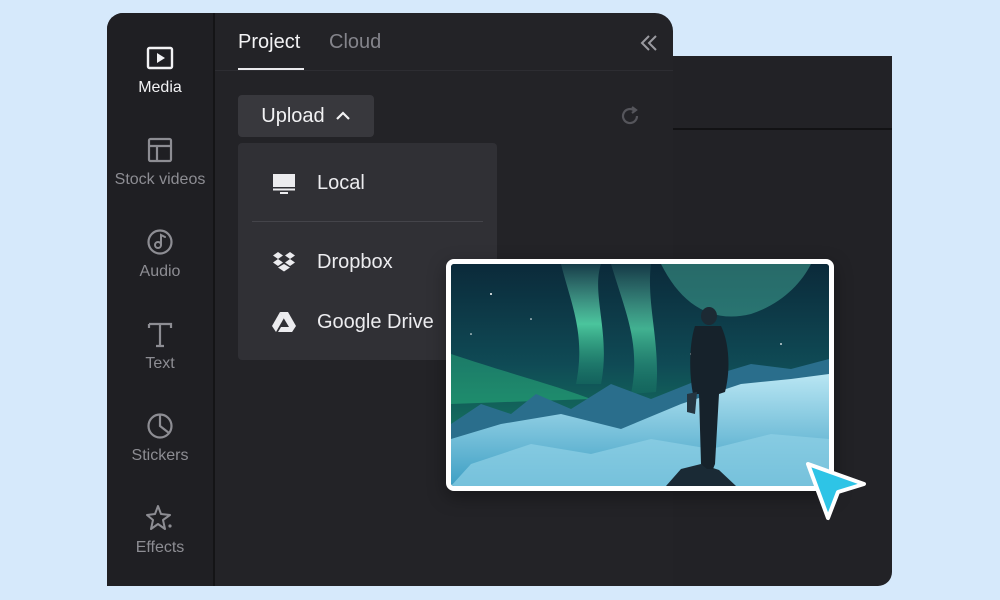  What do you see at coordinates (160, 335) in the screenshot?
I see `text-t-icon` at bounding box center [160, 335].